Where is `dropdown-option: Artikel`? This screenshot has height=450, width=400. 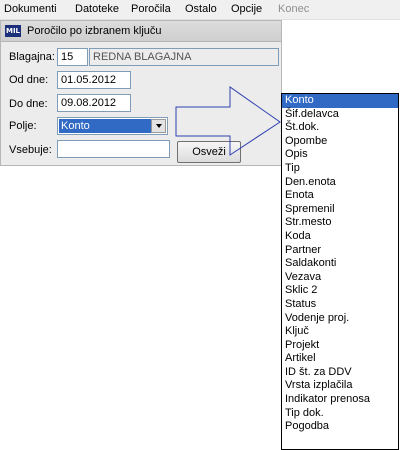
dropdown-option: Artikel is located at coordinates (340, 359).